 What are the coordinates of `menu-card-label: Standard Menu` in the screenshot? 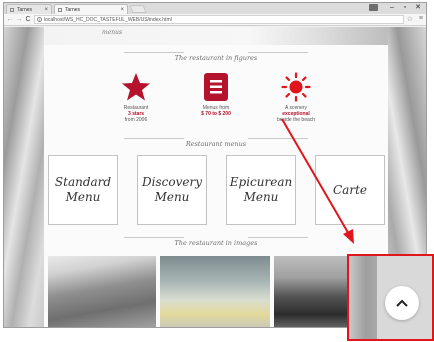 It's located at (83, 189).